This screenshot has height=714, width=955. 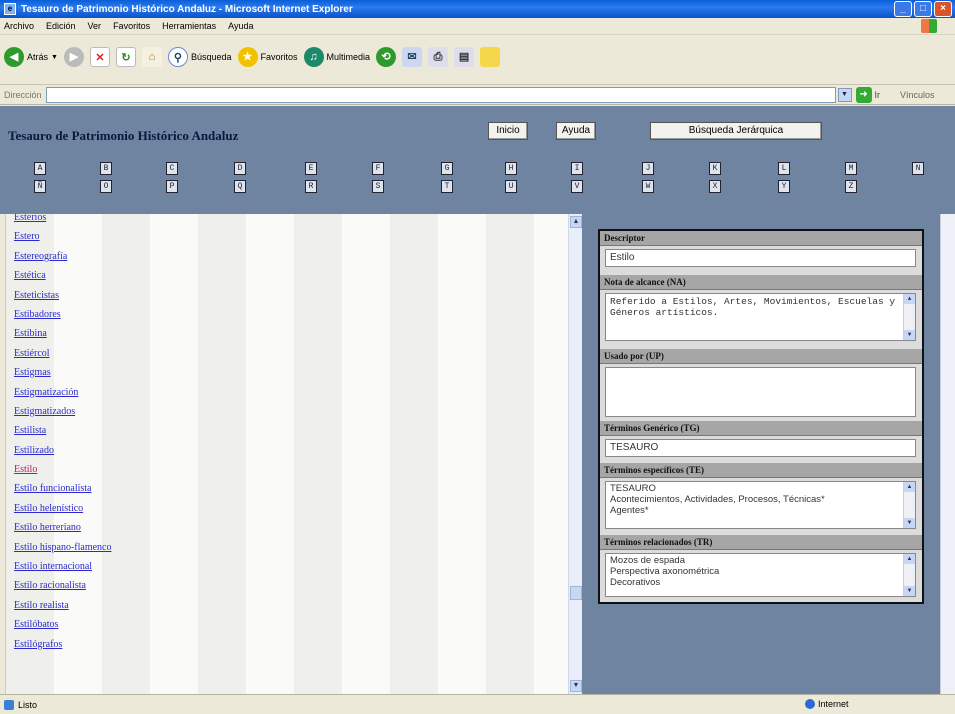 What do you see at coordinates (240, 168) in the screenshot?
I see `letter-d: D` at bounding box center [240, 168].